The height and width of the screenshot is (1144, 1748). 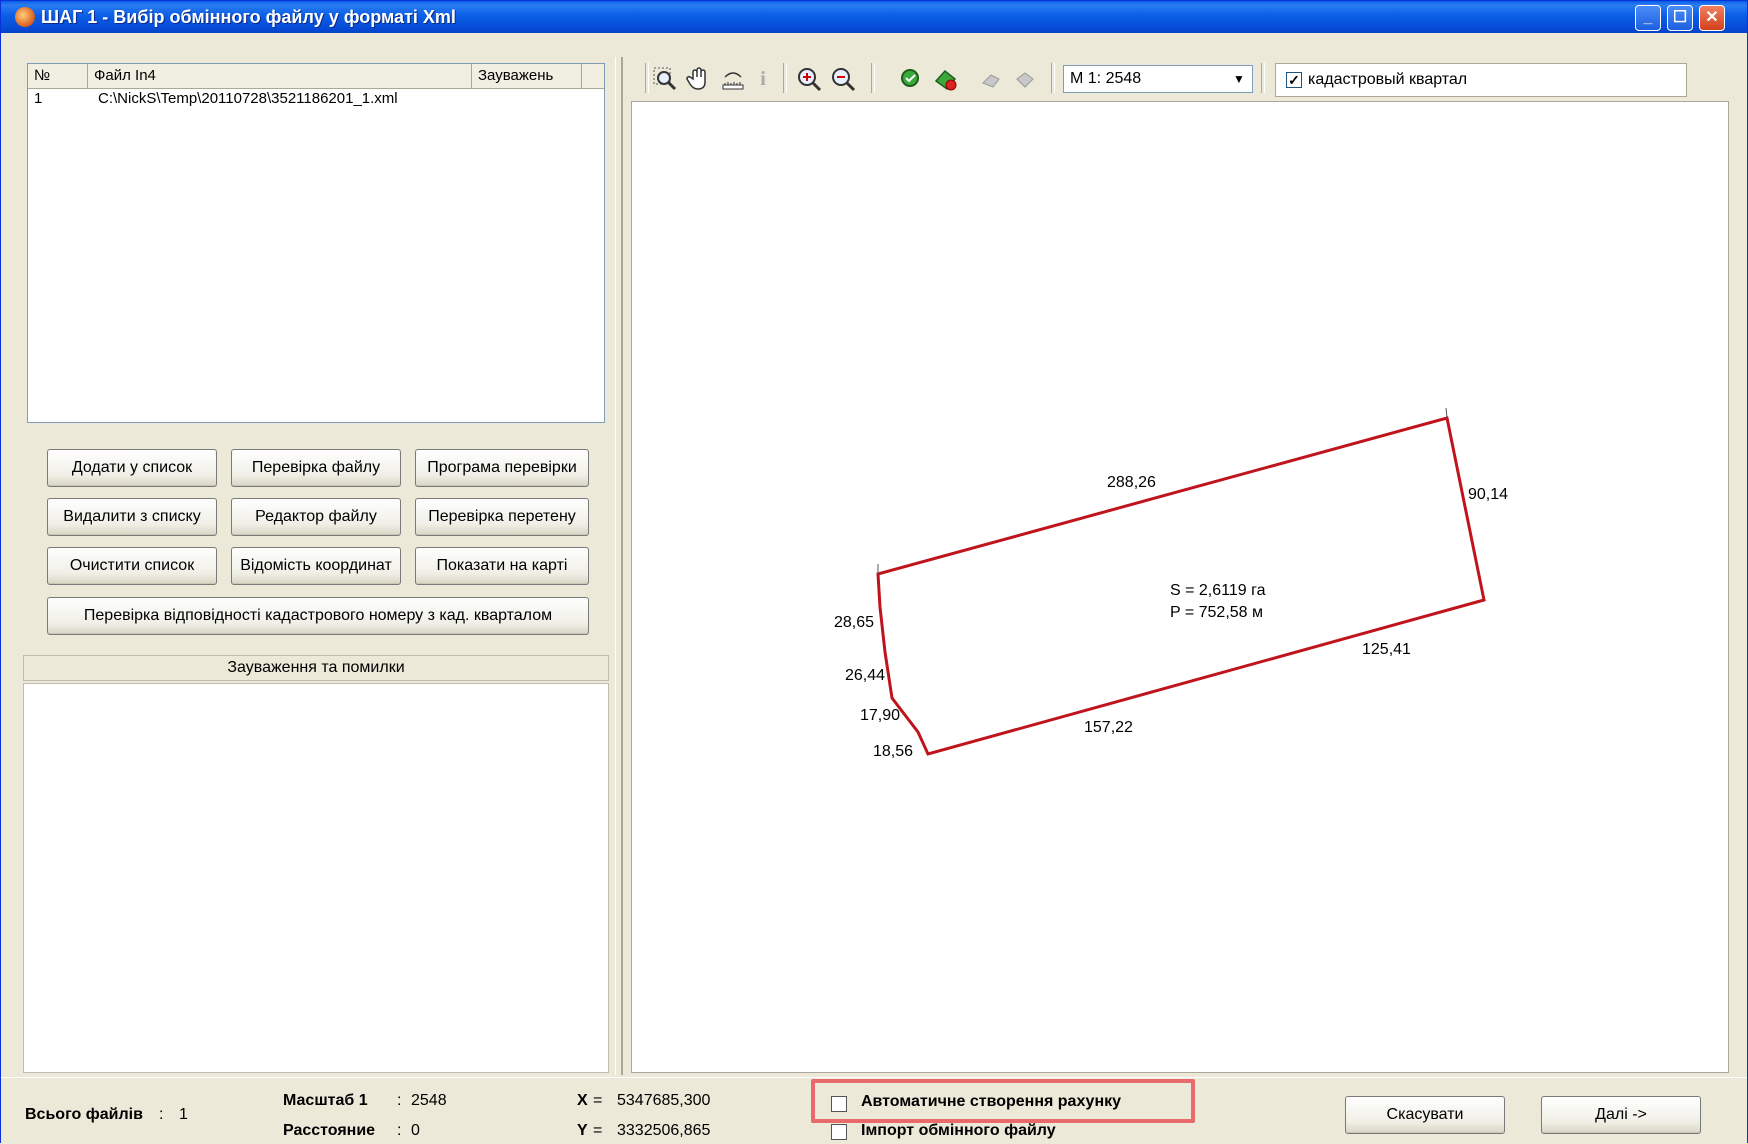 I want to click on redo-icon, so click(x=1025, y=79).